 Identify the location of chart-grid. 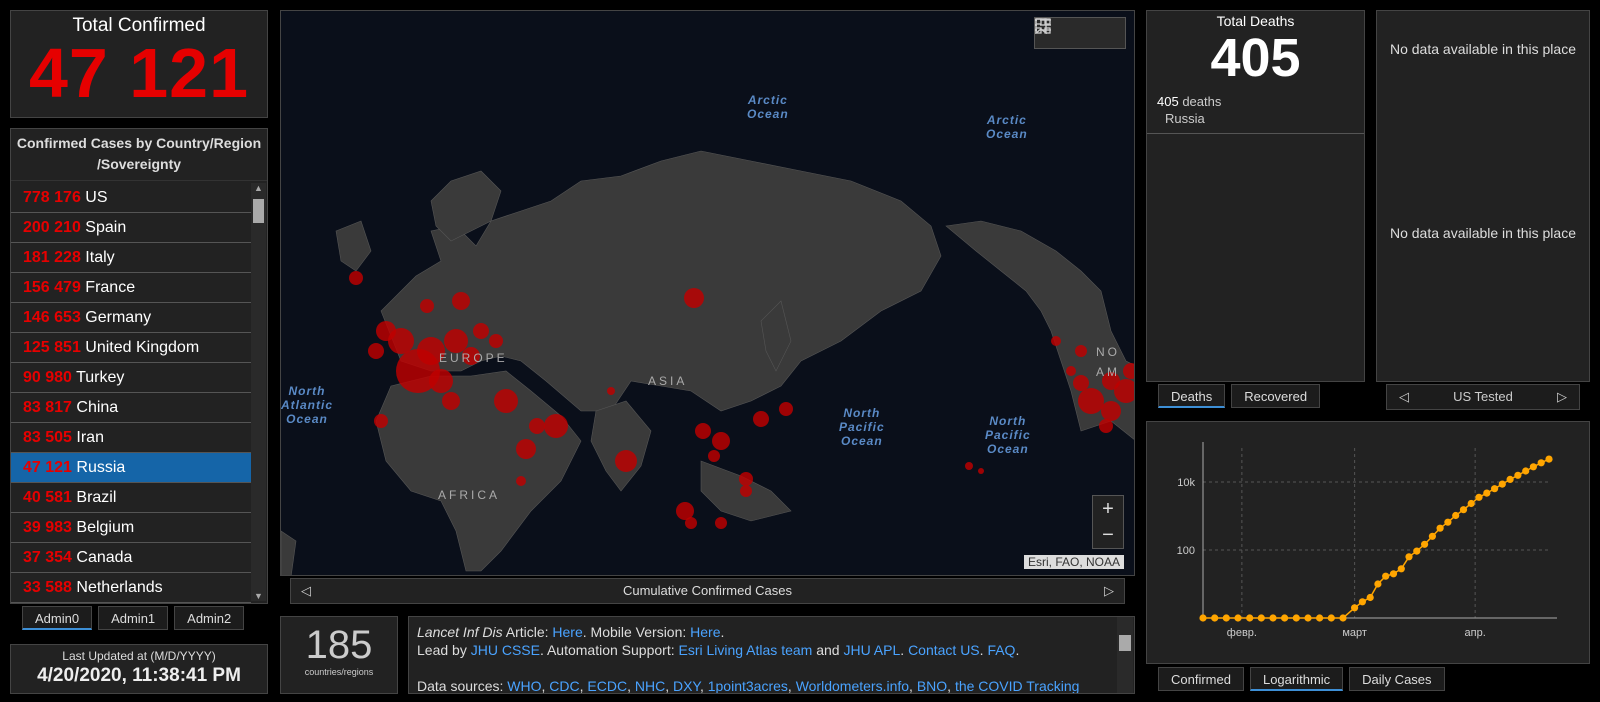
(1376, 533).